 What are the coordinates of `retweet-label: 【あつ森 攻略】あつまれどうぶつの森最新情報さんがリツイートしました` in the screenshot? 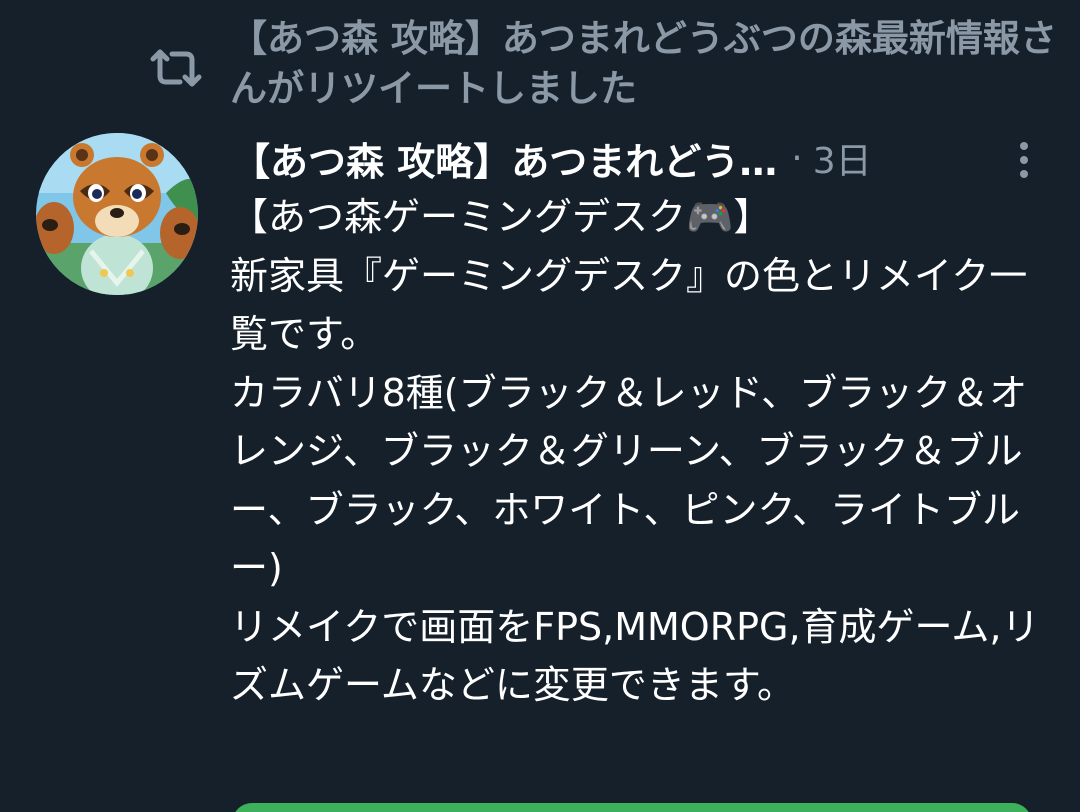 It's located at (643, 63).